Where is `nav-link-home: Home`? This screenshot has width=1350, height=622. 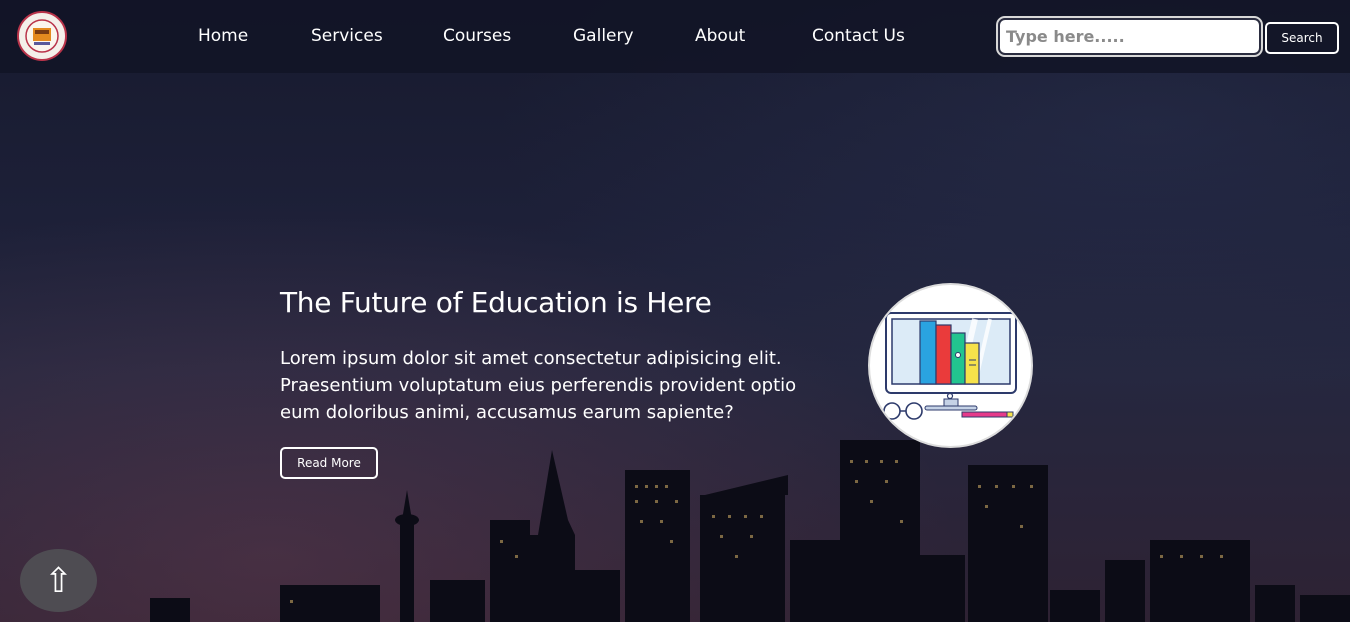 nav-link-home: Home is located at coordinates (223, 36).